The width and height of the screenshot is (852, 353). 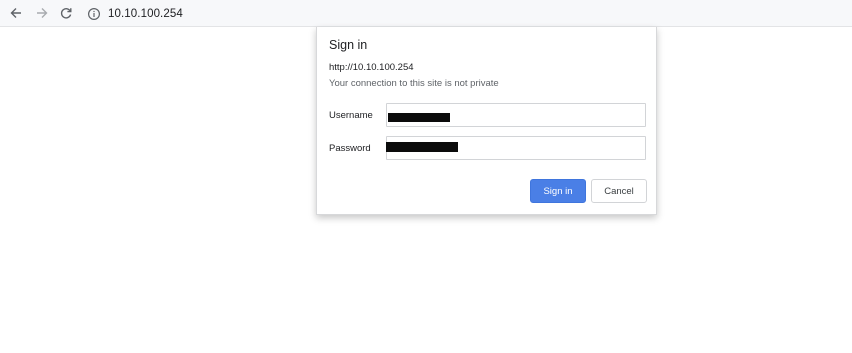 I want to click on reload-icon, so click(x=66, y=13).